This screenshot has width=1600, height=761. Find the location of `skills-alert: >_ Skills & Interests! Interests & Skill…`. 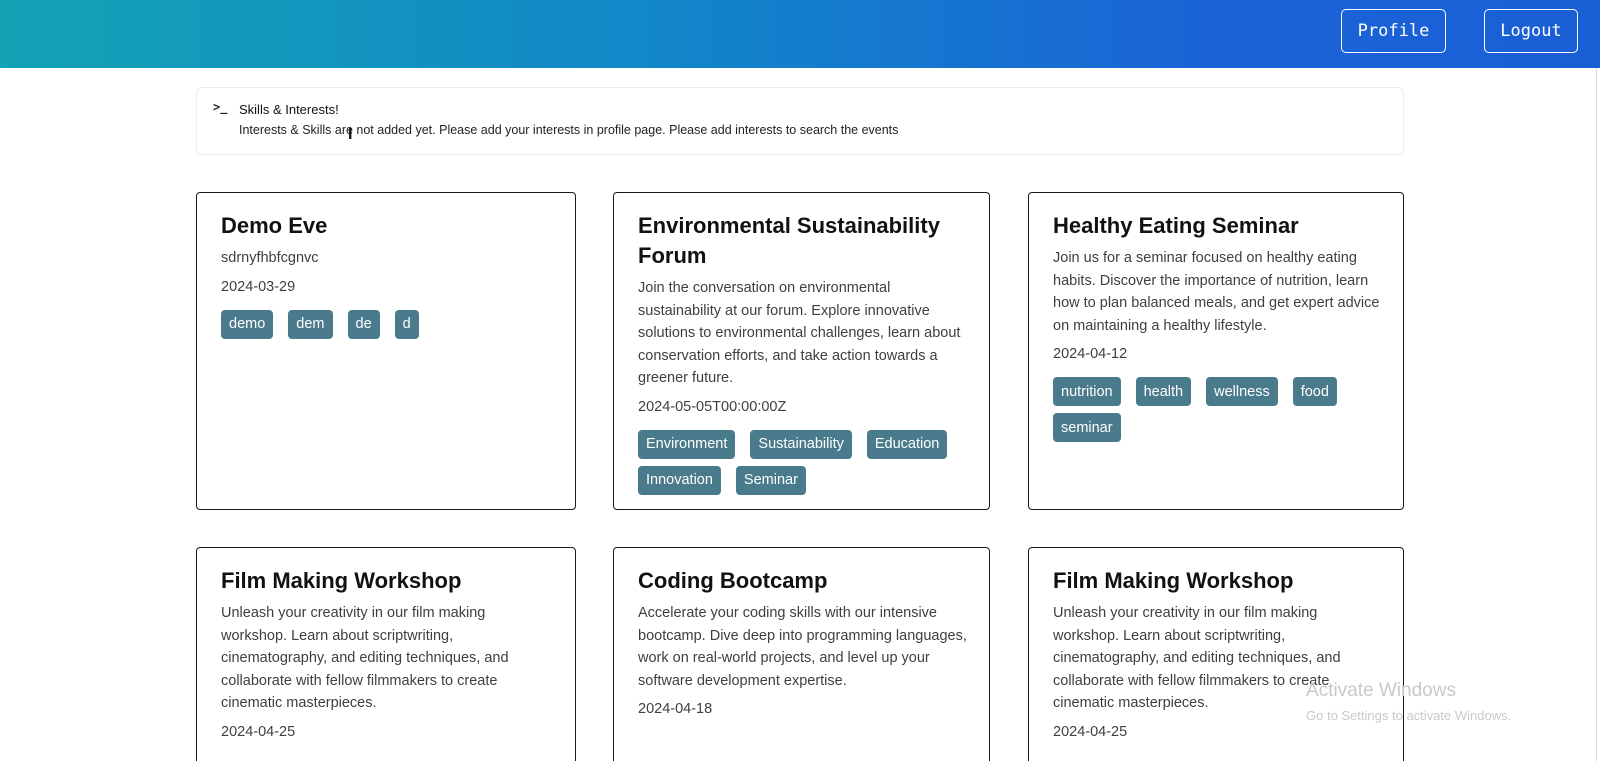

skills-alert: >_ Skills & Interests! Interests & Skill… is located at coordinates (800, 121).